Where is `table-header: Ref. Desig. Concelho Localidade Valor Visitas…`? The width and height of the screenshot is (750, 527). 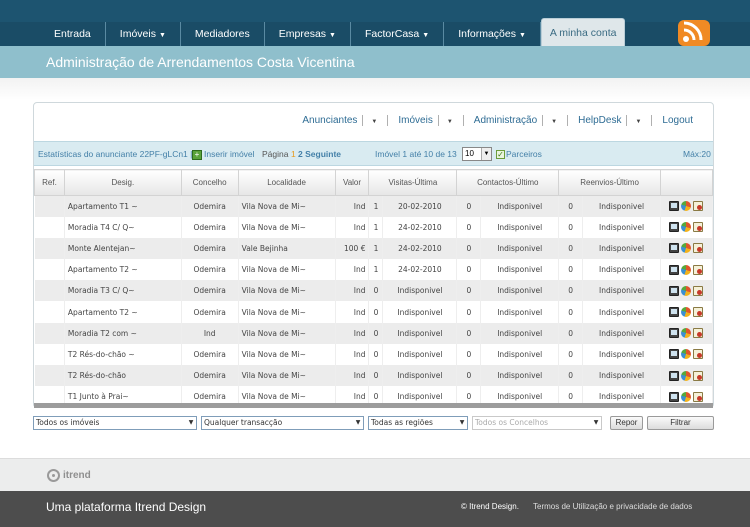 table-header: Ref. Desig. Concelho Localidade Valor Visitas… is located at coordinates (374, 182).